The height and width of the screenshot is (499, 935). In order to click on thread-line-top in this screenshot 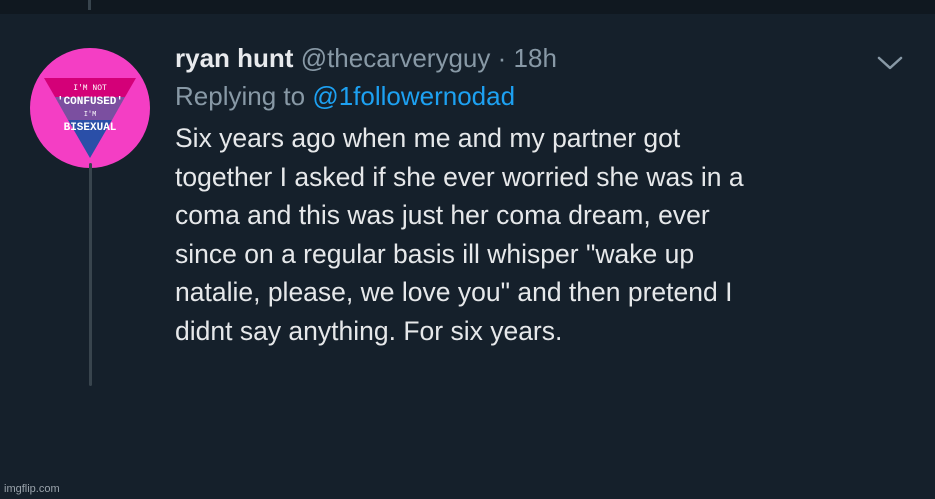, I will do `click(89, 5)`.